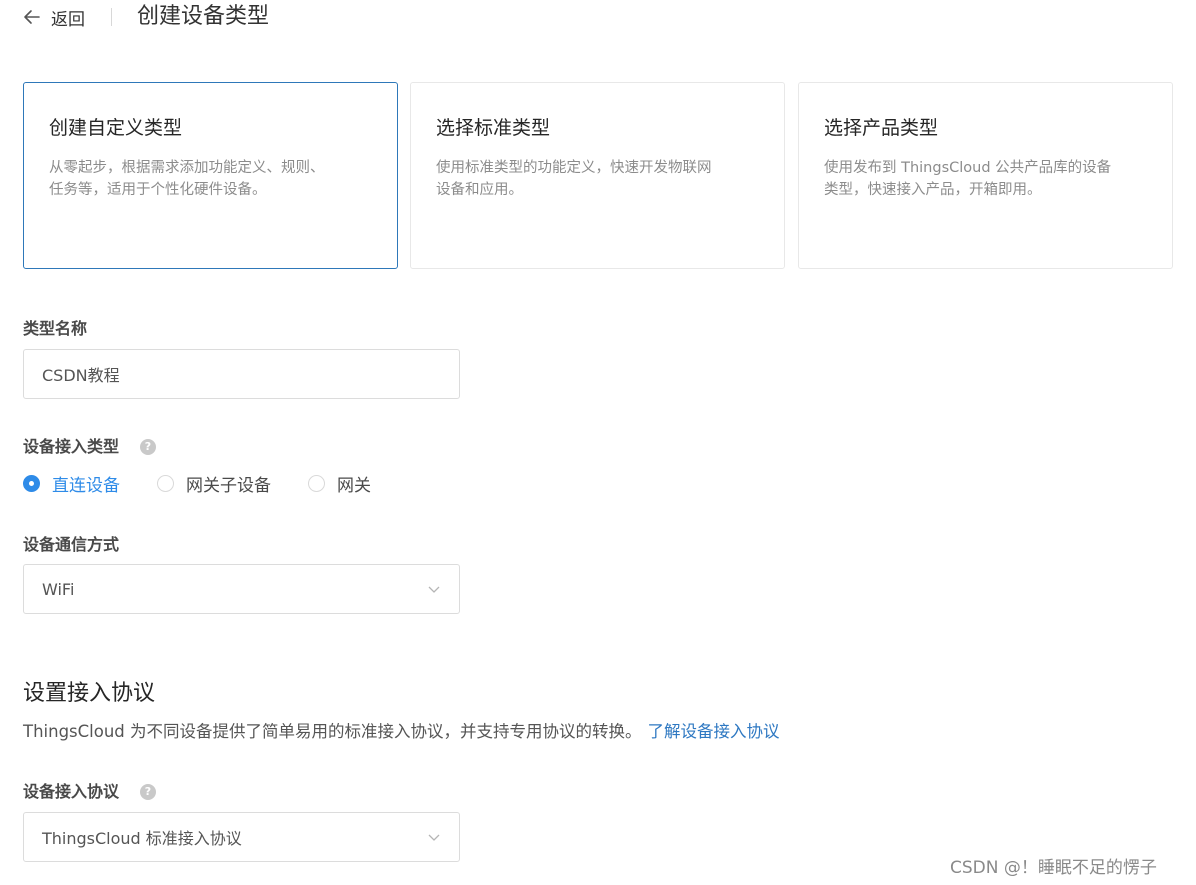  What do you see at coordinates (210, 179) in the screenshot?
I see `card-description: 从零起步，根据需求添加功能定义、规则、 任务等，适用于个性化硬件设备。` at bounding box center [210, 179].